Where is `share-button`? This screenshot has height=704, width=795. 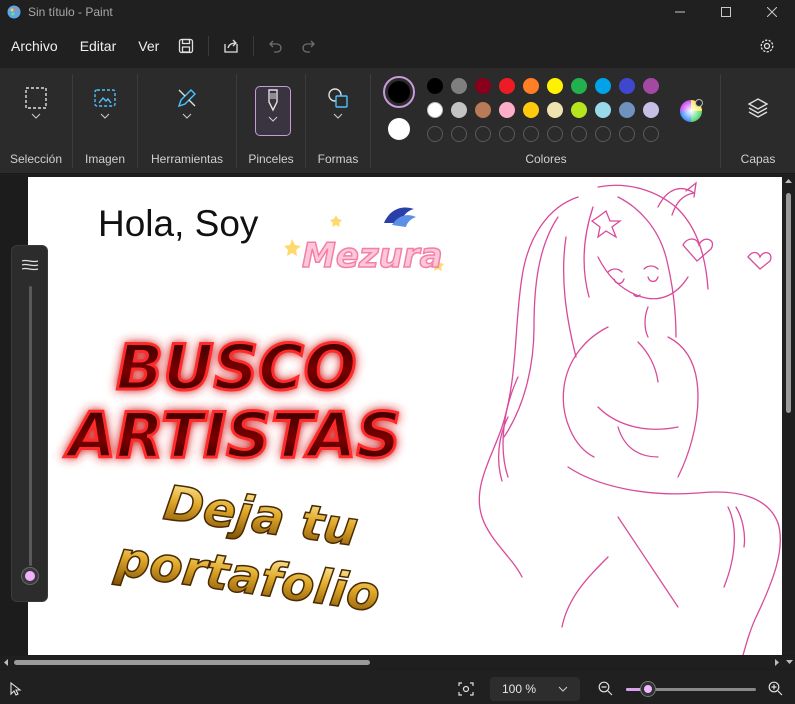 share-button is located at coordinates (231, 46).